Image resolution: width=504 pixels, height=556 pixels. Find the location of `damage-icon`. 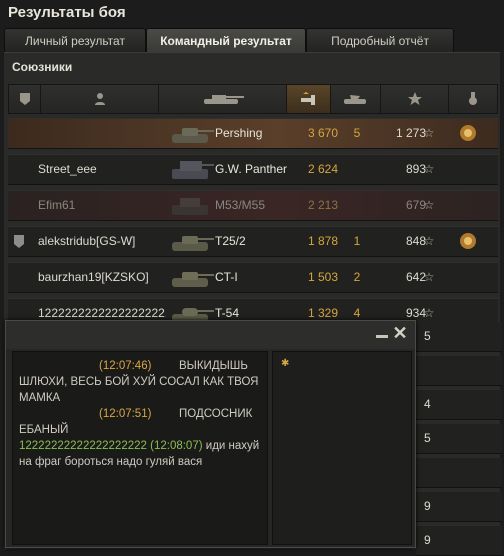

damage-icon is located at coordinates (307, 98).